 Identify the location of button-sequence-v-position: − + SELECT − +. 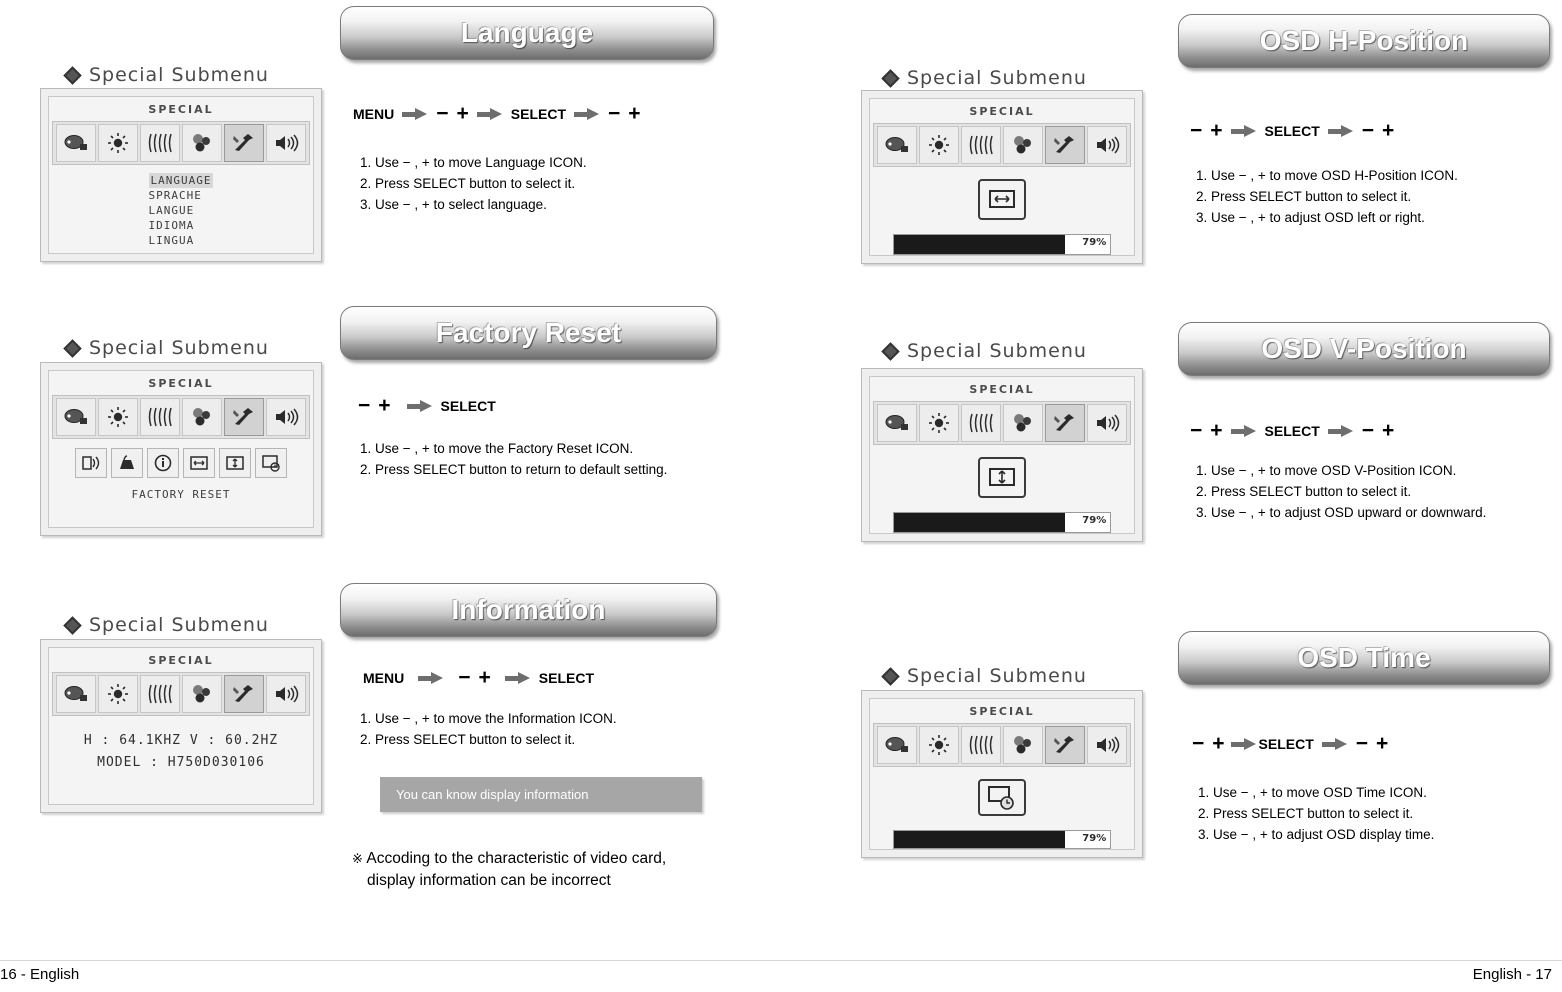
(1292, 430).